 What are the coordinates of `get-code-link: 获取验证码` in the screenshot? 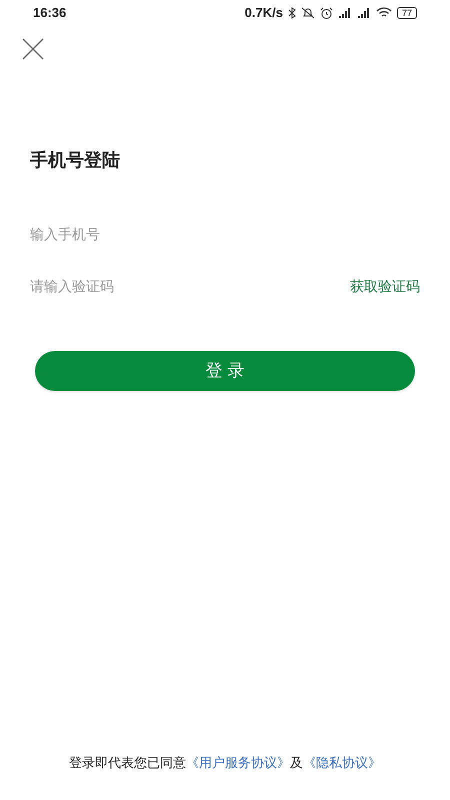 It's located at (385, 286).